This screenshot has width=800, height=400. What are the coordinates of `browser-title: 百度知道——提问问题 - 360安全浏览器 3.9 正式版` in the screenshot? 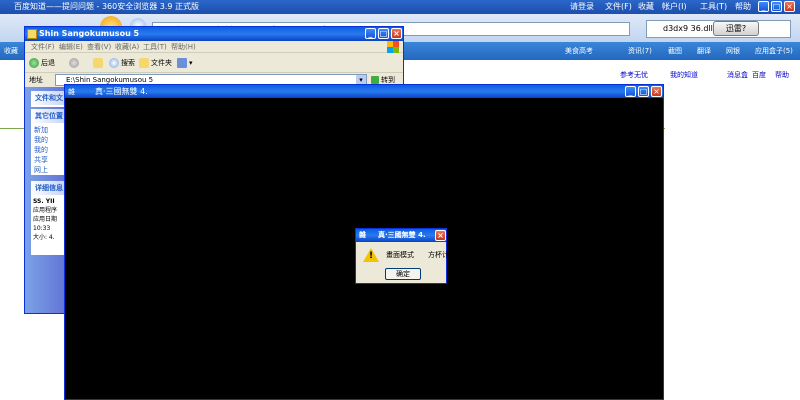 It's located at (107, 6).